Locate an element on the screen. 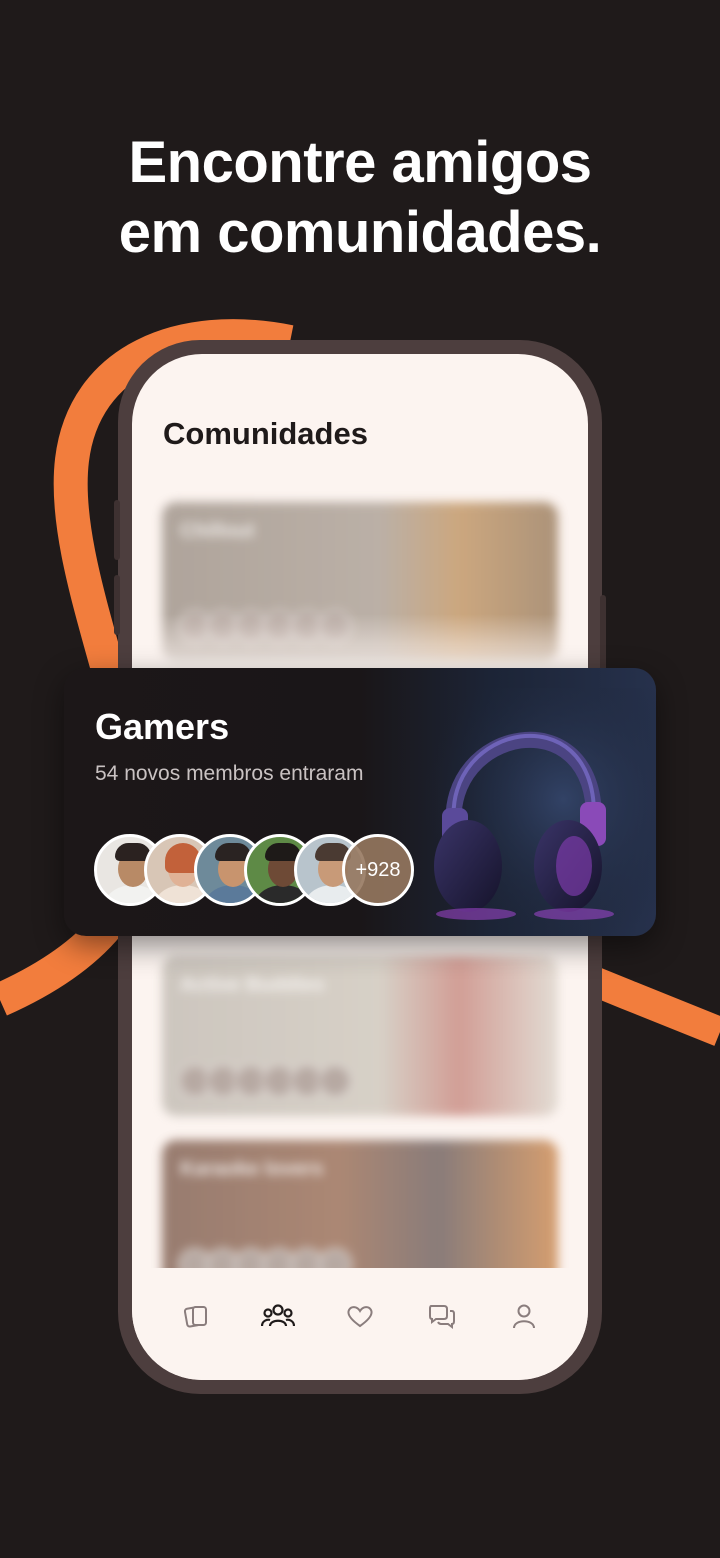 This screenshot has width=720, height=1558. community-card-title: Chillout is located at coordinates (217, 531).